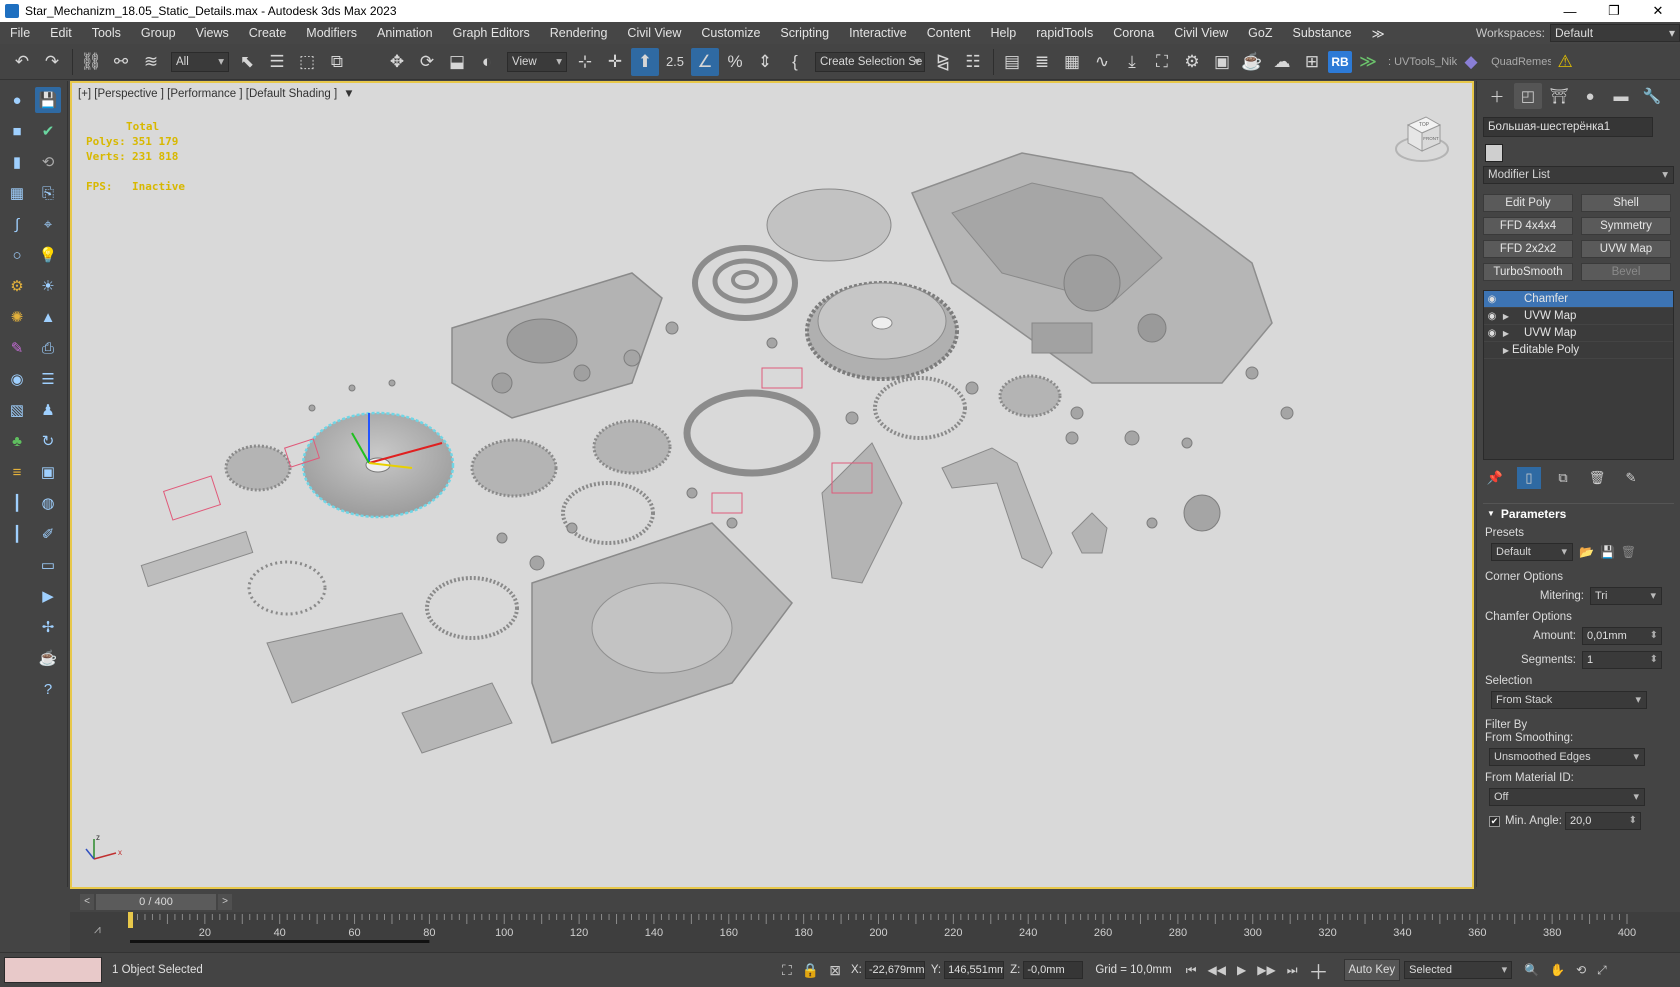 The image size is (1680, 987). Describe the element at coordinates (973, 62) in the screenshot. I see `align-icon: ☷` at that location.